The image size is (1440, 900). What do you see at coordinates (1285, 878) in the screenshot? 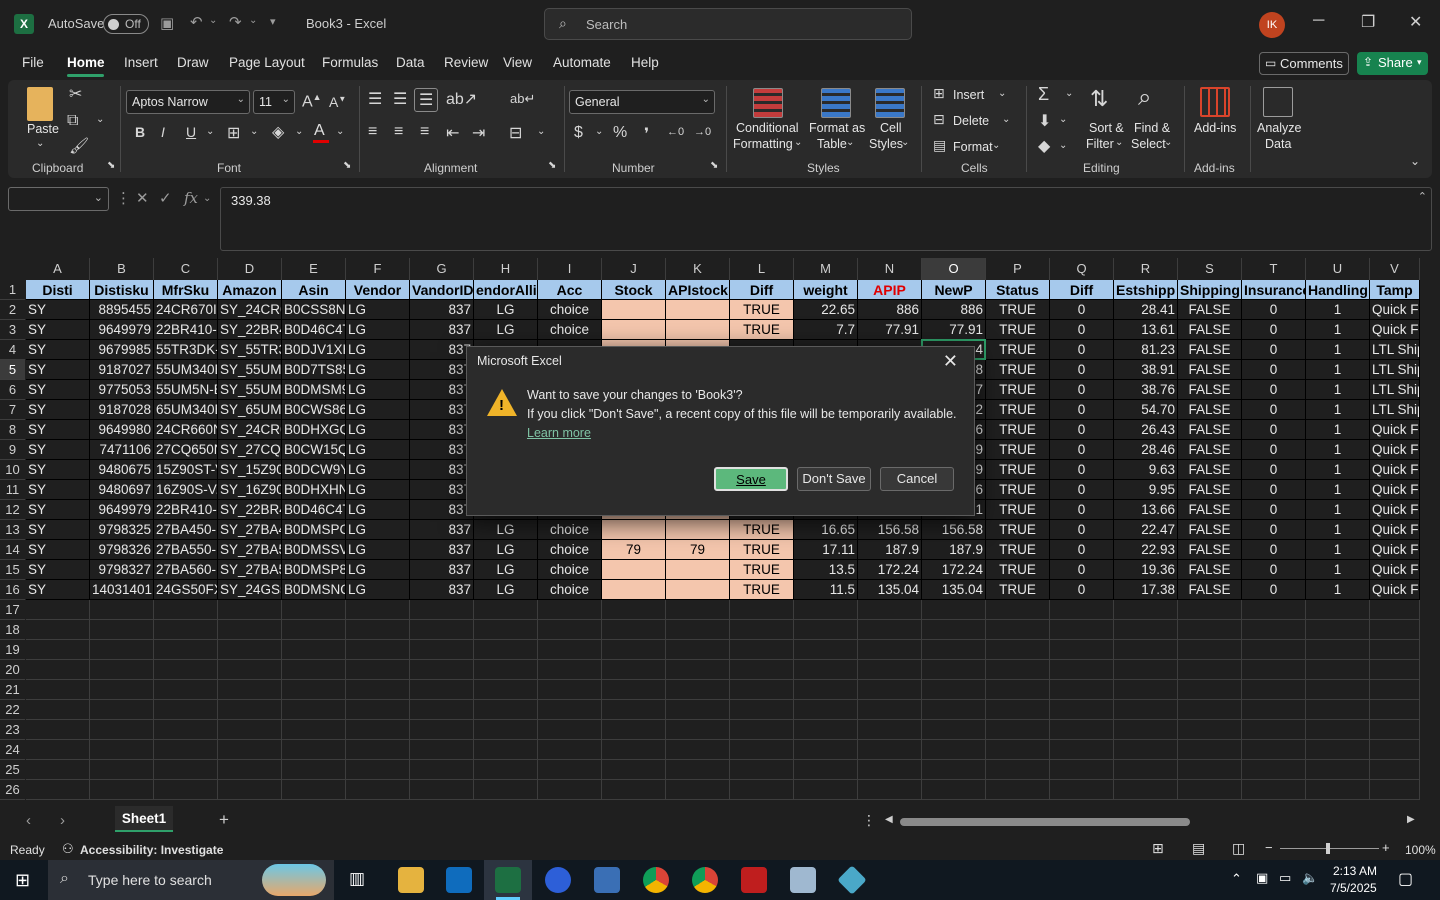
I see `network-icon: ▭` at bounding box center [1285, 878].